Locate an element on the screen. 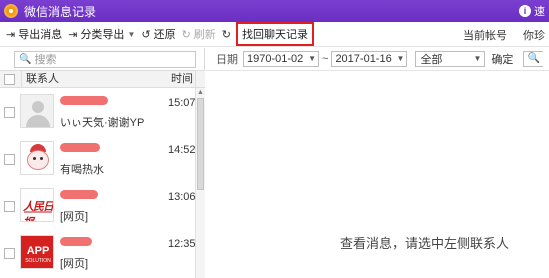 This screenshot has width=549, height=278. export-messages-button: ⇥ 导出消息 is located at coordinates (34, 34).